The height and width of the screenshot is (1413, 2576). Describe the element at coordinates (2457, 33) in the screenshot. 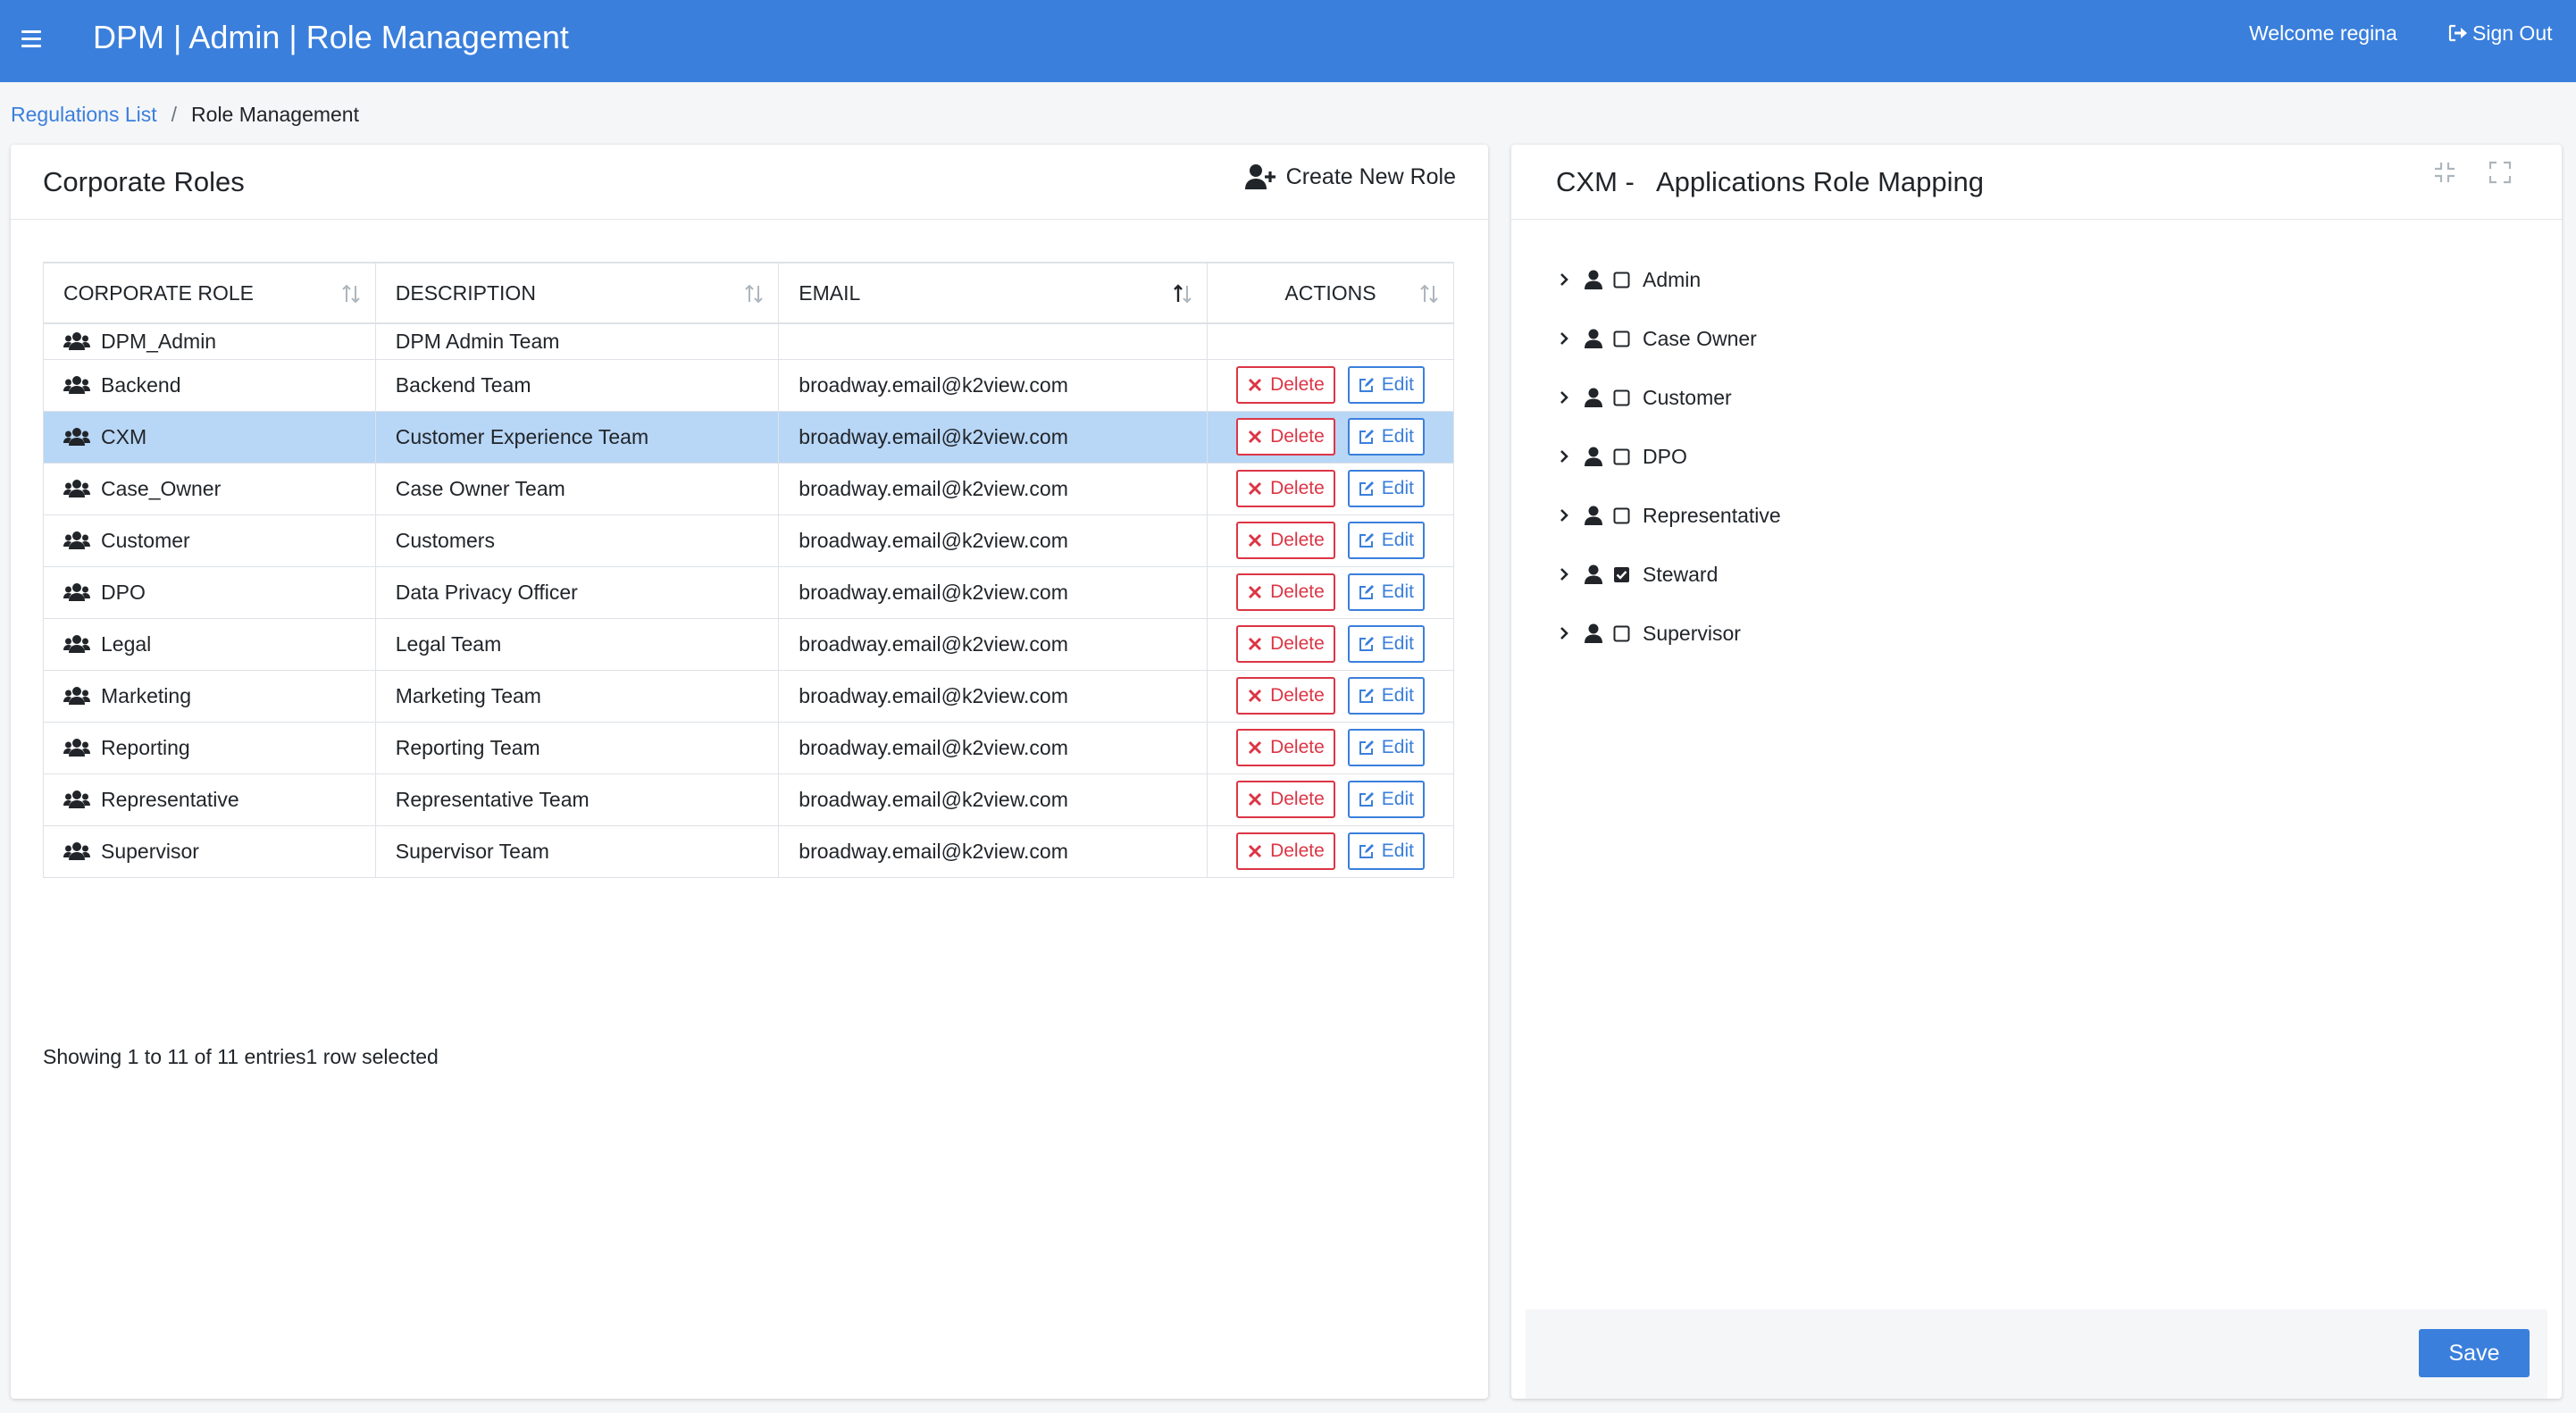

I see `sign-out-icon` at that location.